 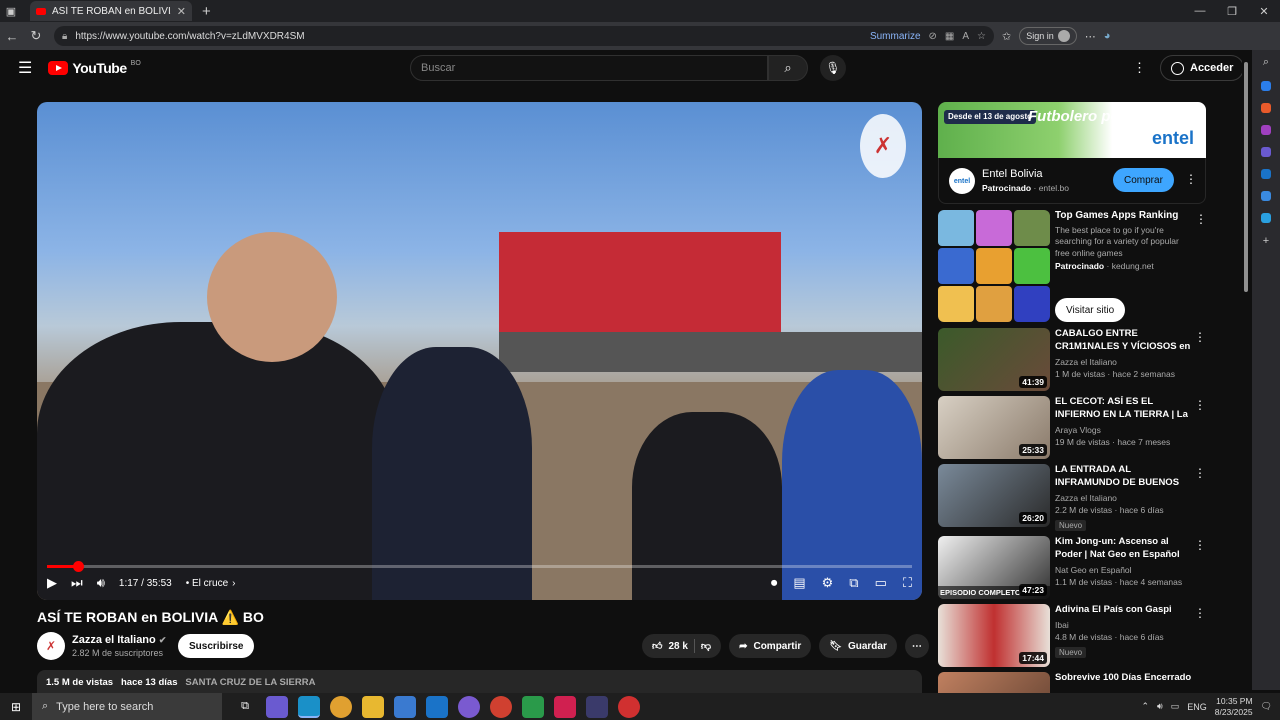 What do you see at coordinates (277, 706) in the screenshot?
I see `copilot-app-icon` at bounding box center [277, 706].